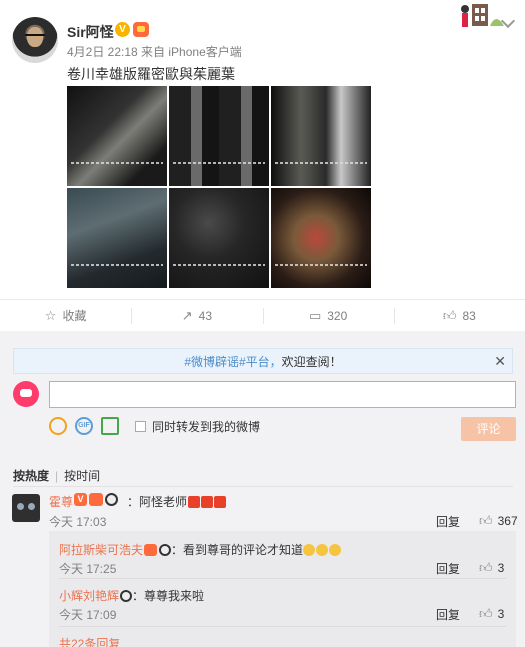  What do you see at coordinates (82, 476) in the screenshot?
I see `sort-time-tab: 按时间` at bounding box center [82, 476].